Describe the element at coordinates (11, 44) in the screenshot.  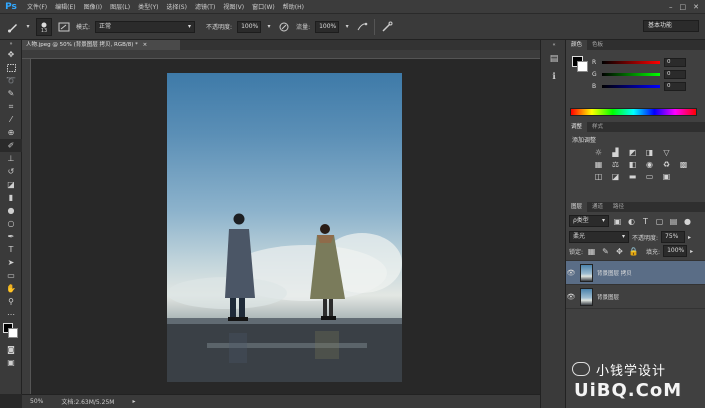
I see `toolbar-collapse-icon: »` at that location.